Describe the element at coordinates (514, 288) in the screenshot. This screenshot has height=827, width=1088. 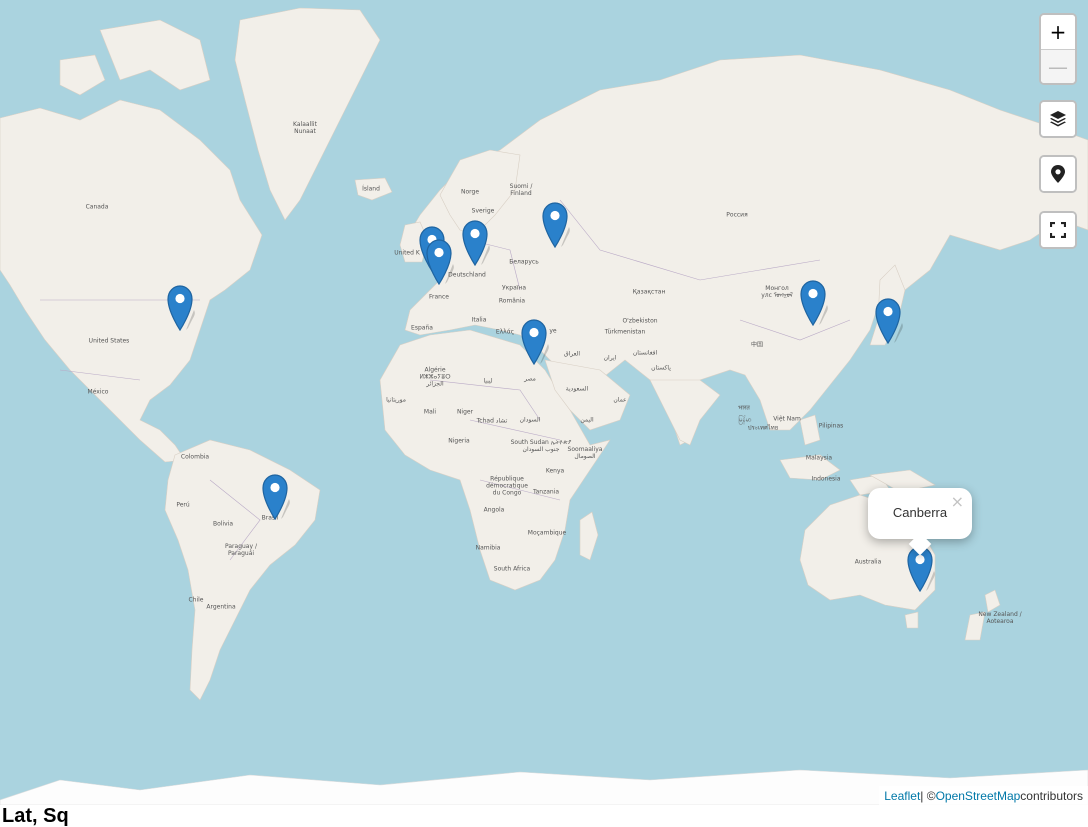
I see `map-label-ukraina: Україна` at that location.